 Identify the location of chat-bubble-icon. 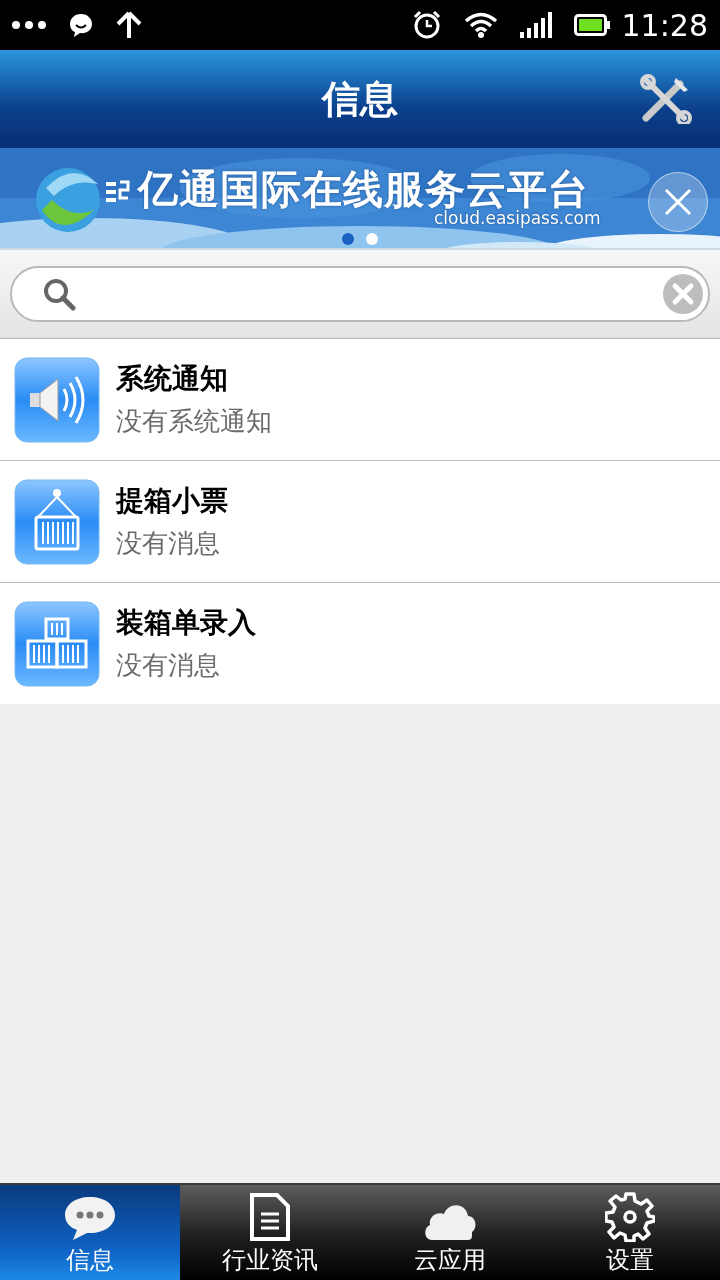
(90, 1218).